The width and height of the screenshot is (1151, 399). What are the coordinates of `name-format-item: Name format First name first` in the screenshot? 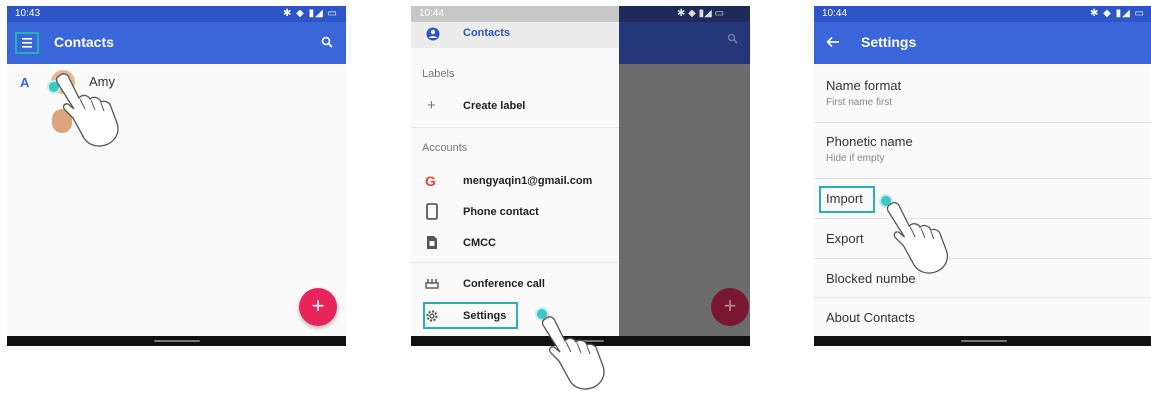 It's located at (982, 95).